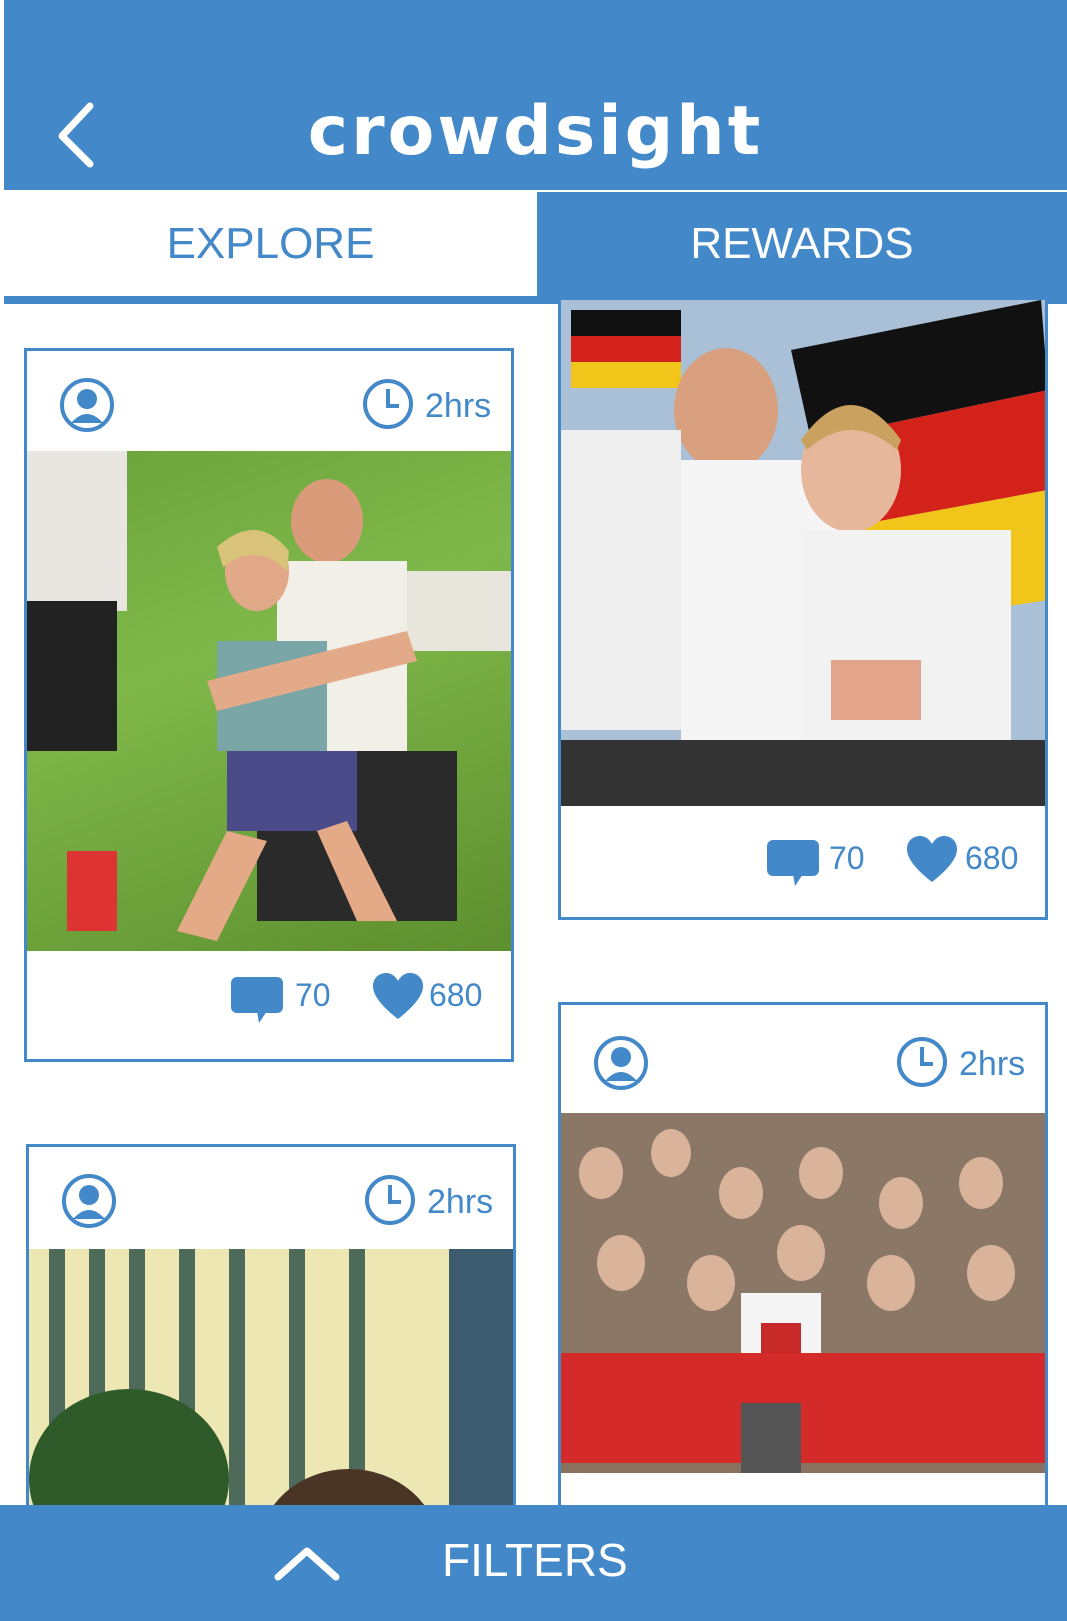 This screenshot has height=1621, width=1067. I want to click on chevron-up-icon, so click(307, 1563).